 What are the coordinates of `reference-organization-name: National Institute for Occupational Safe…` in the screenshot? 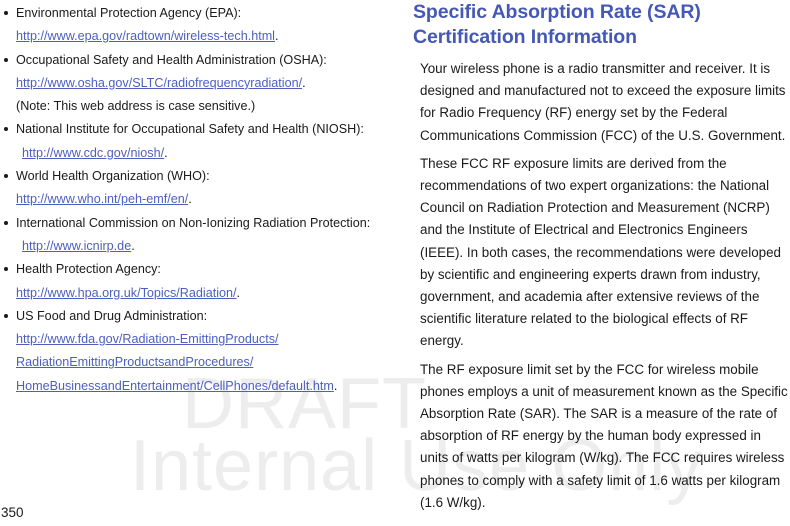 It's located at (190, 129).